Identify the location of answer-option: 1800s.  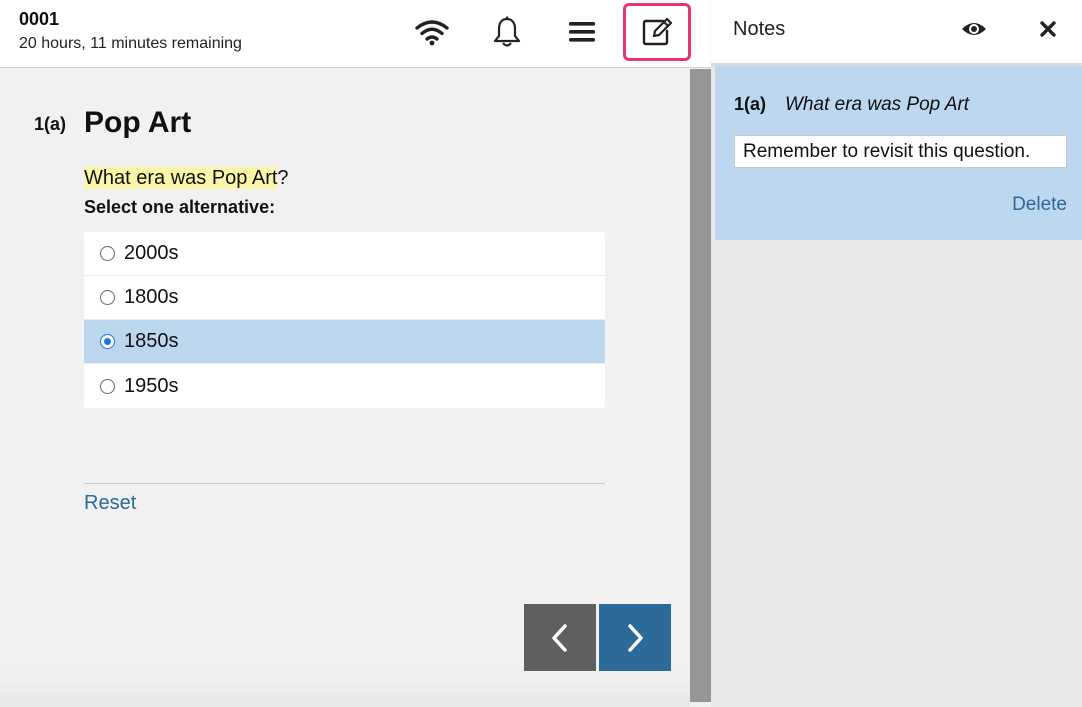
(344, 298).